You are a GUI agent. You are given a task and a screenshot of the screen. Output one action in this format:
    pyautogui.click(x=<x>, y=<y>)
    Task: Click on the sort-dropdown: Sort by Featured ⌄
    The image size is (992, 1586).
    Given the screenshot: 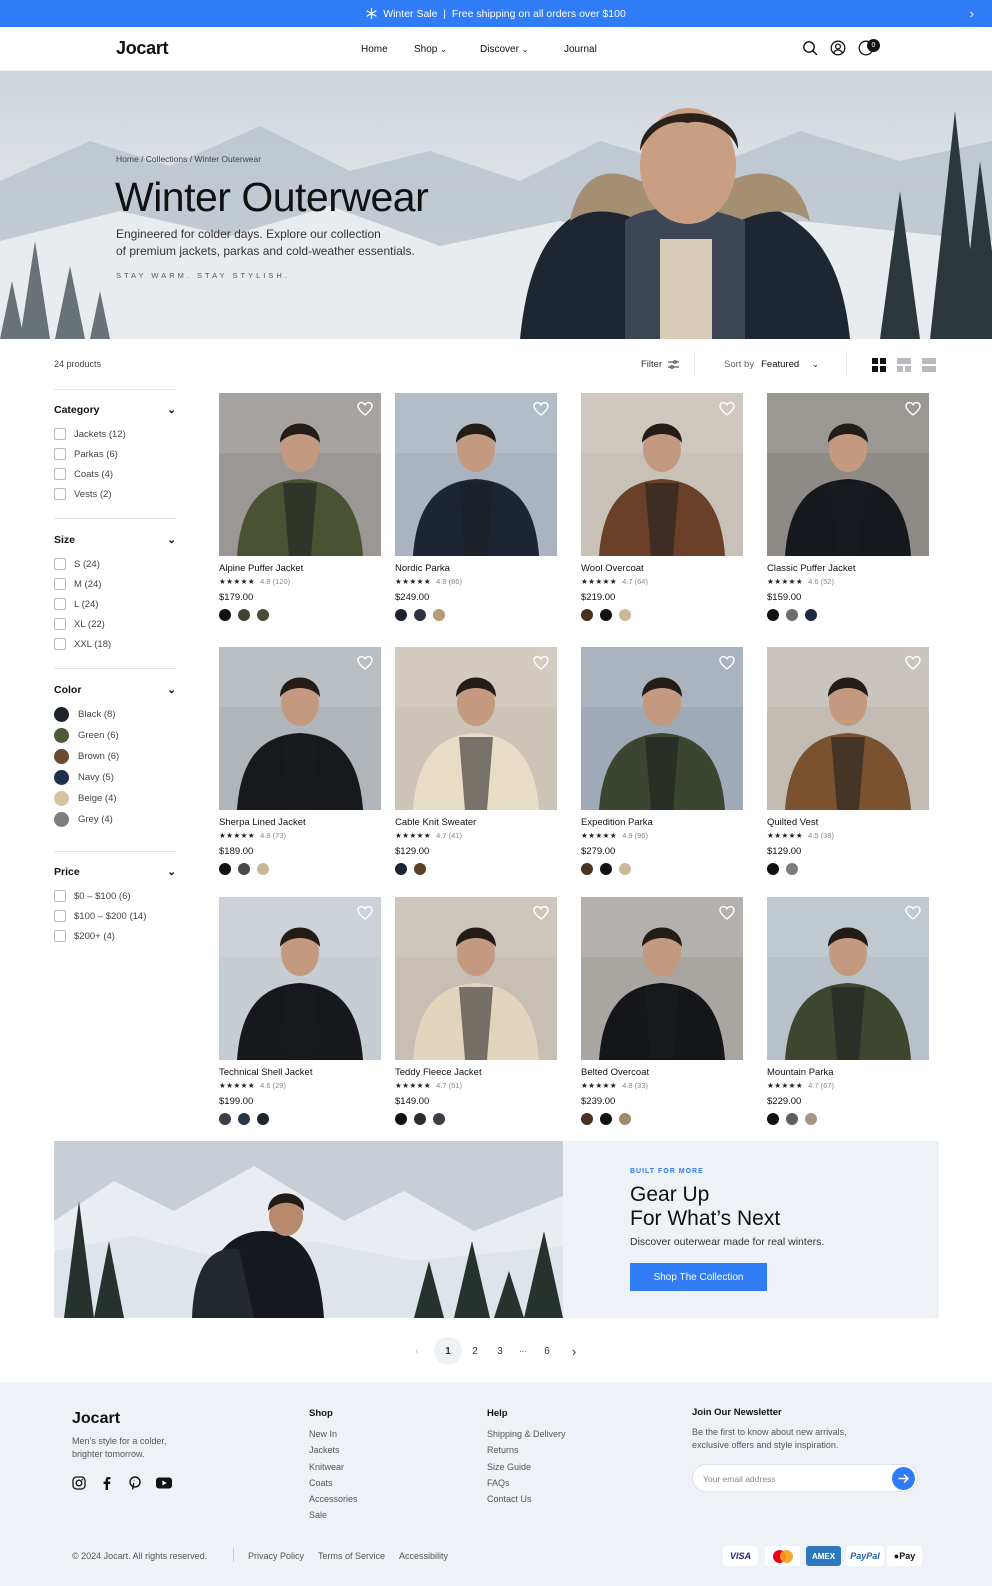 What is the action you would take?
    pyautogui.click(x=771, y=364)
    